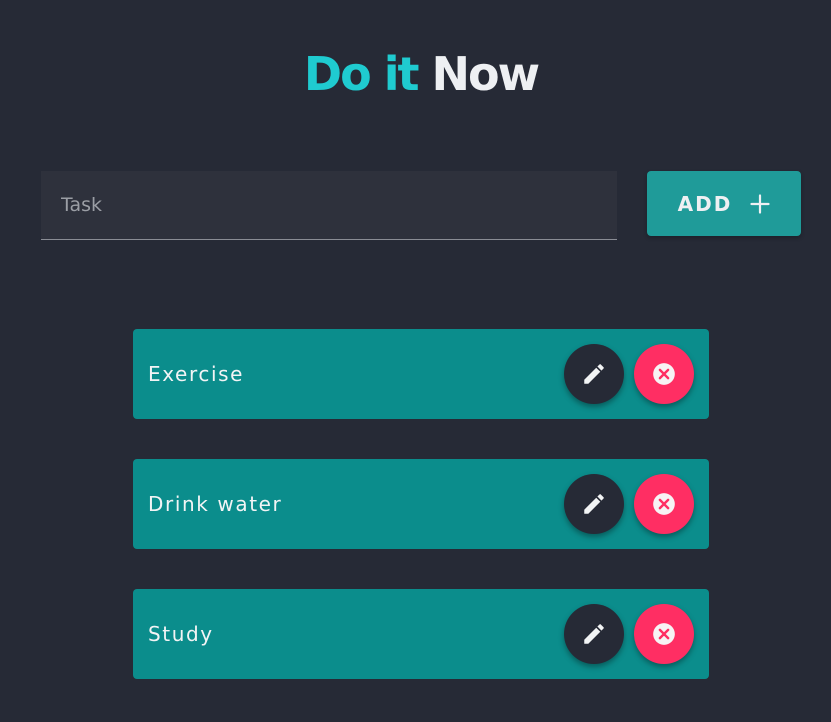 This screenshot has width=831, height=722. Describe the element at coordinates (421, 504) in the screenshot. I see `task-item: Drink water` at that location.